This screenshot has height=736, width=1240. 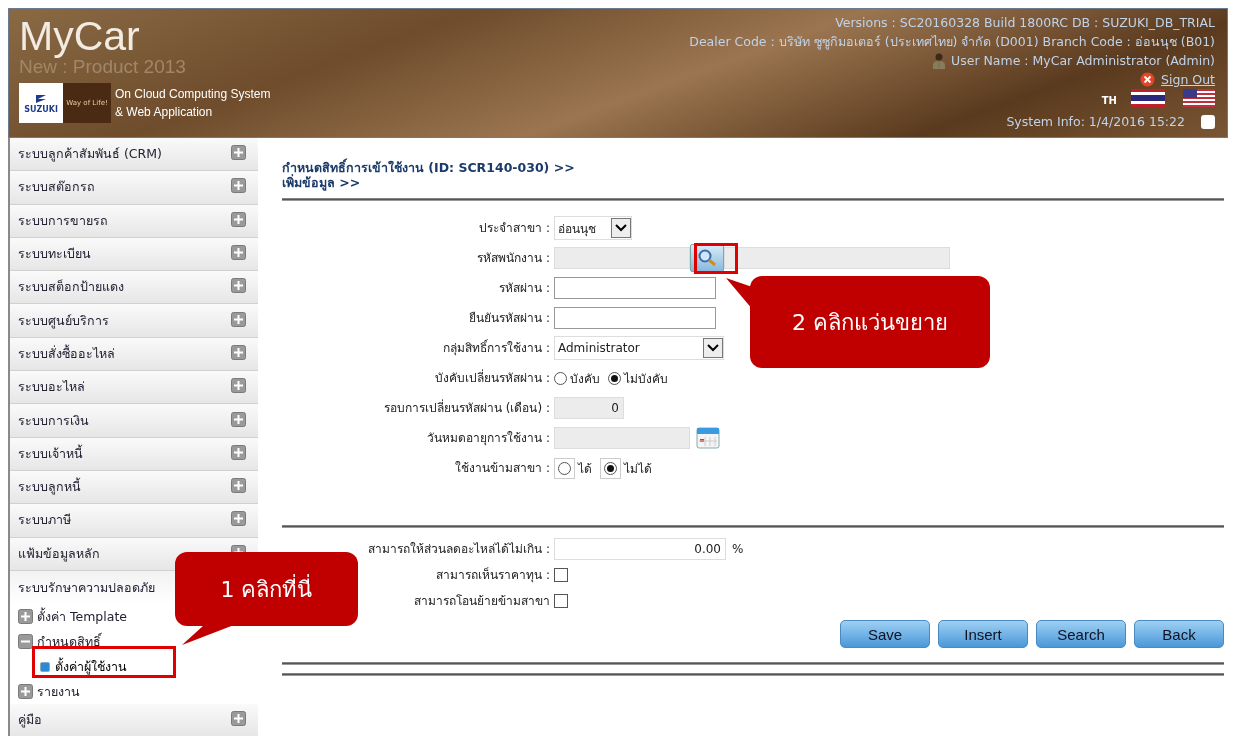 What do you see at coordinates (514, 258) in the screenshot?
I see `field-label: รหัสพนักงาน :` at bounding box center [514, 258].